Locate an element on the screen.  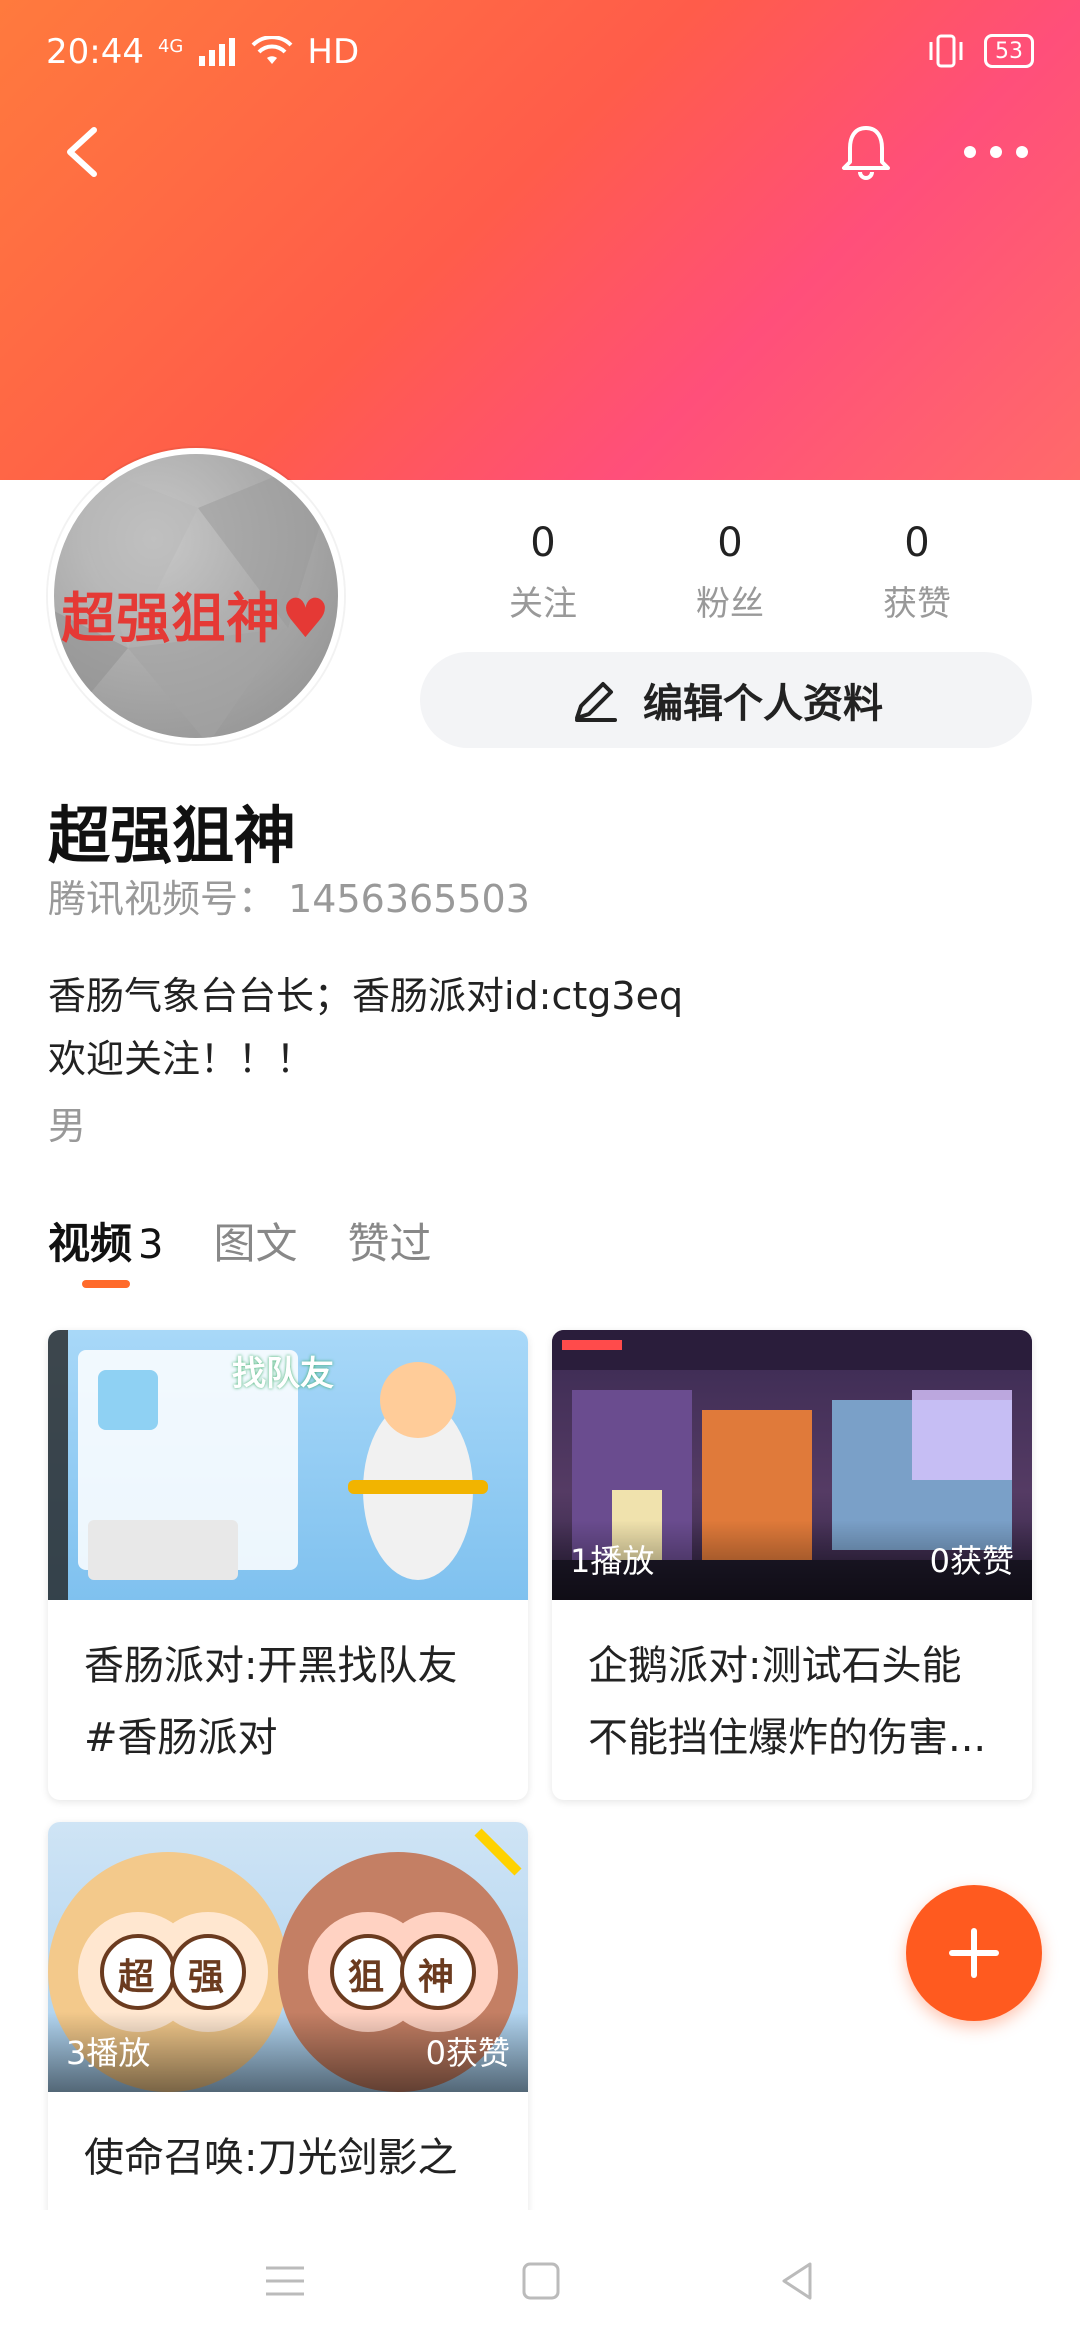
play-count: 1播放 is located at coordinates (612, 1561).